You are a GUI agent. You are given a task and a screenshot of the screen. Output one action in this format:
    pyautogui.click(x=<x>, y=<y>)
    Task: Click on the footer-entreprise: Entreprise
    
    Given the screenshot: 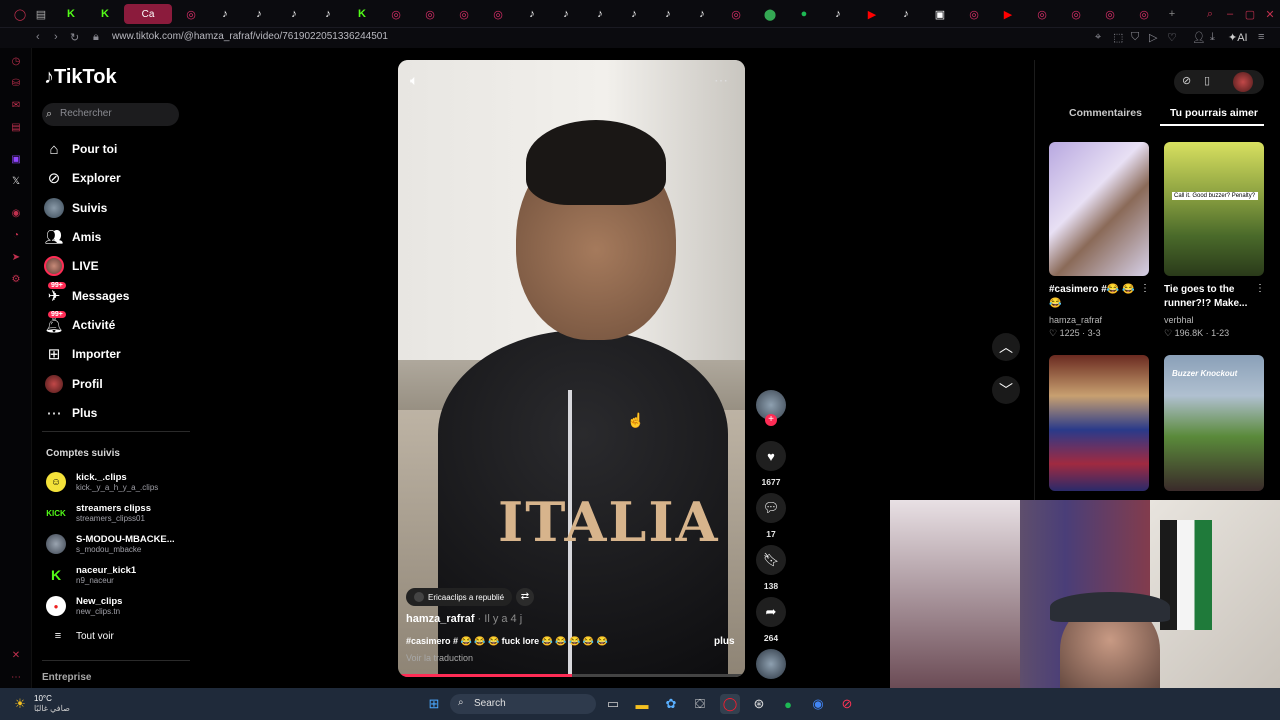 What is the action you would take?
    pyautogui.click(x=66, y=677)
    